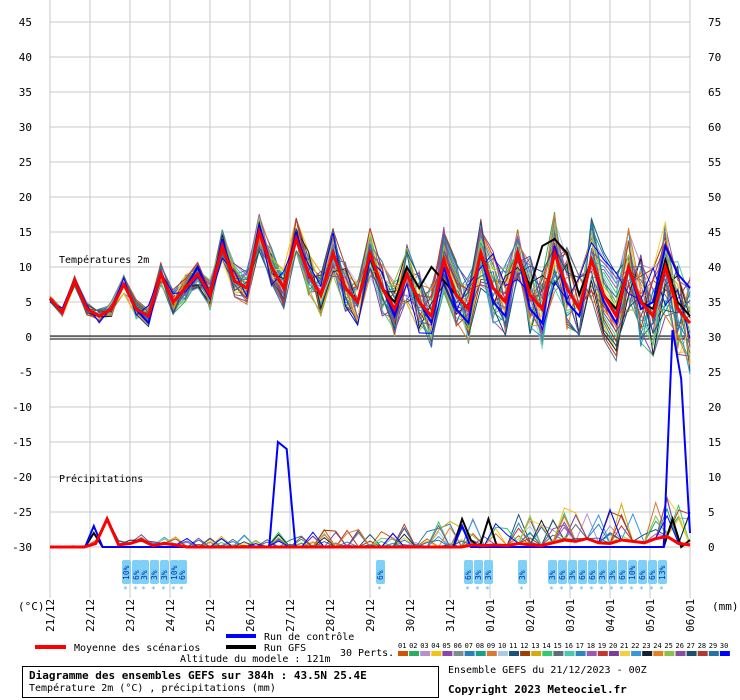 The width and height of the screenshot is (740, 700). What do you see at coordinates (101, 479) in the screenshot?
I see `precipitation-section-label: Précipitations` at bounding box center [101, 479].